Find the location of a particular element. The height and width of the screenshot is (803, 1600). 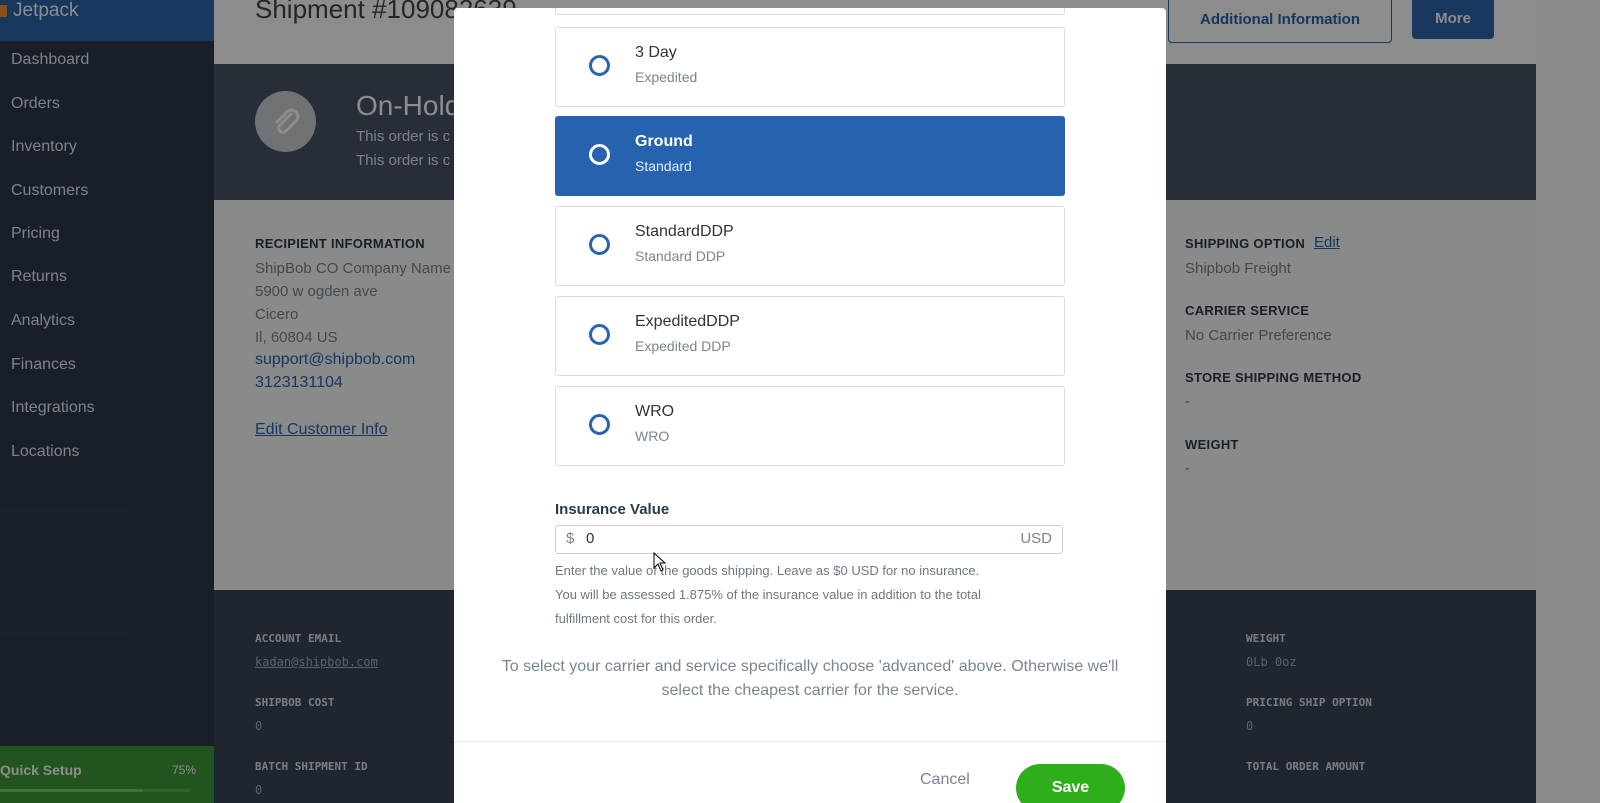

option-title: 3 Day is located at coordinates (656, 52).